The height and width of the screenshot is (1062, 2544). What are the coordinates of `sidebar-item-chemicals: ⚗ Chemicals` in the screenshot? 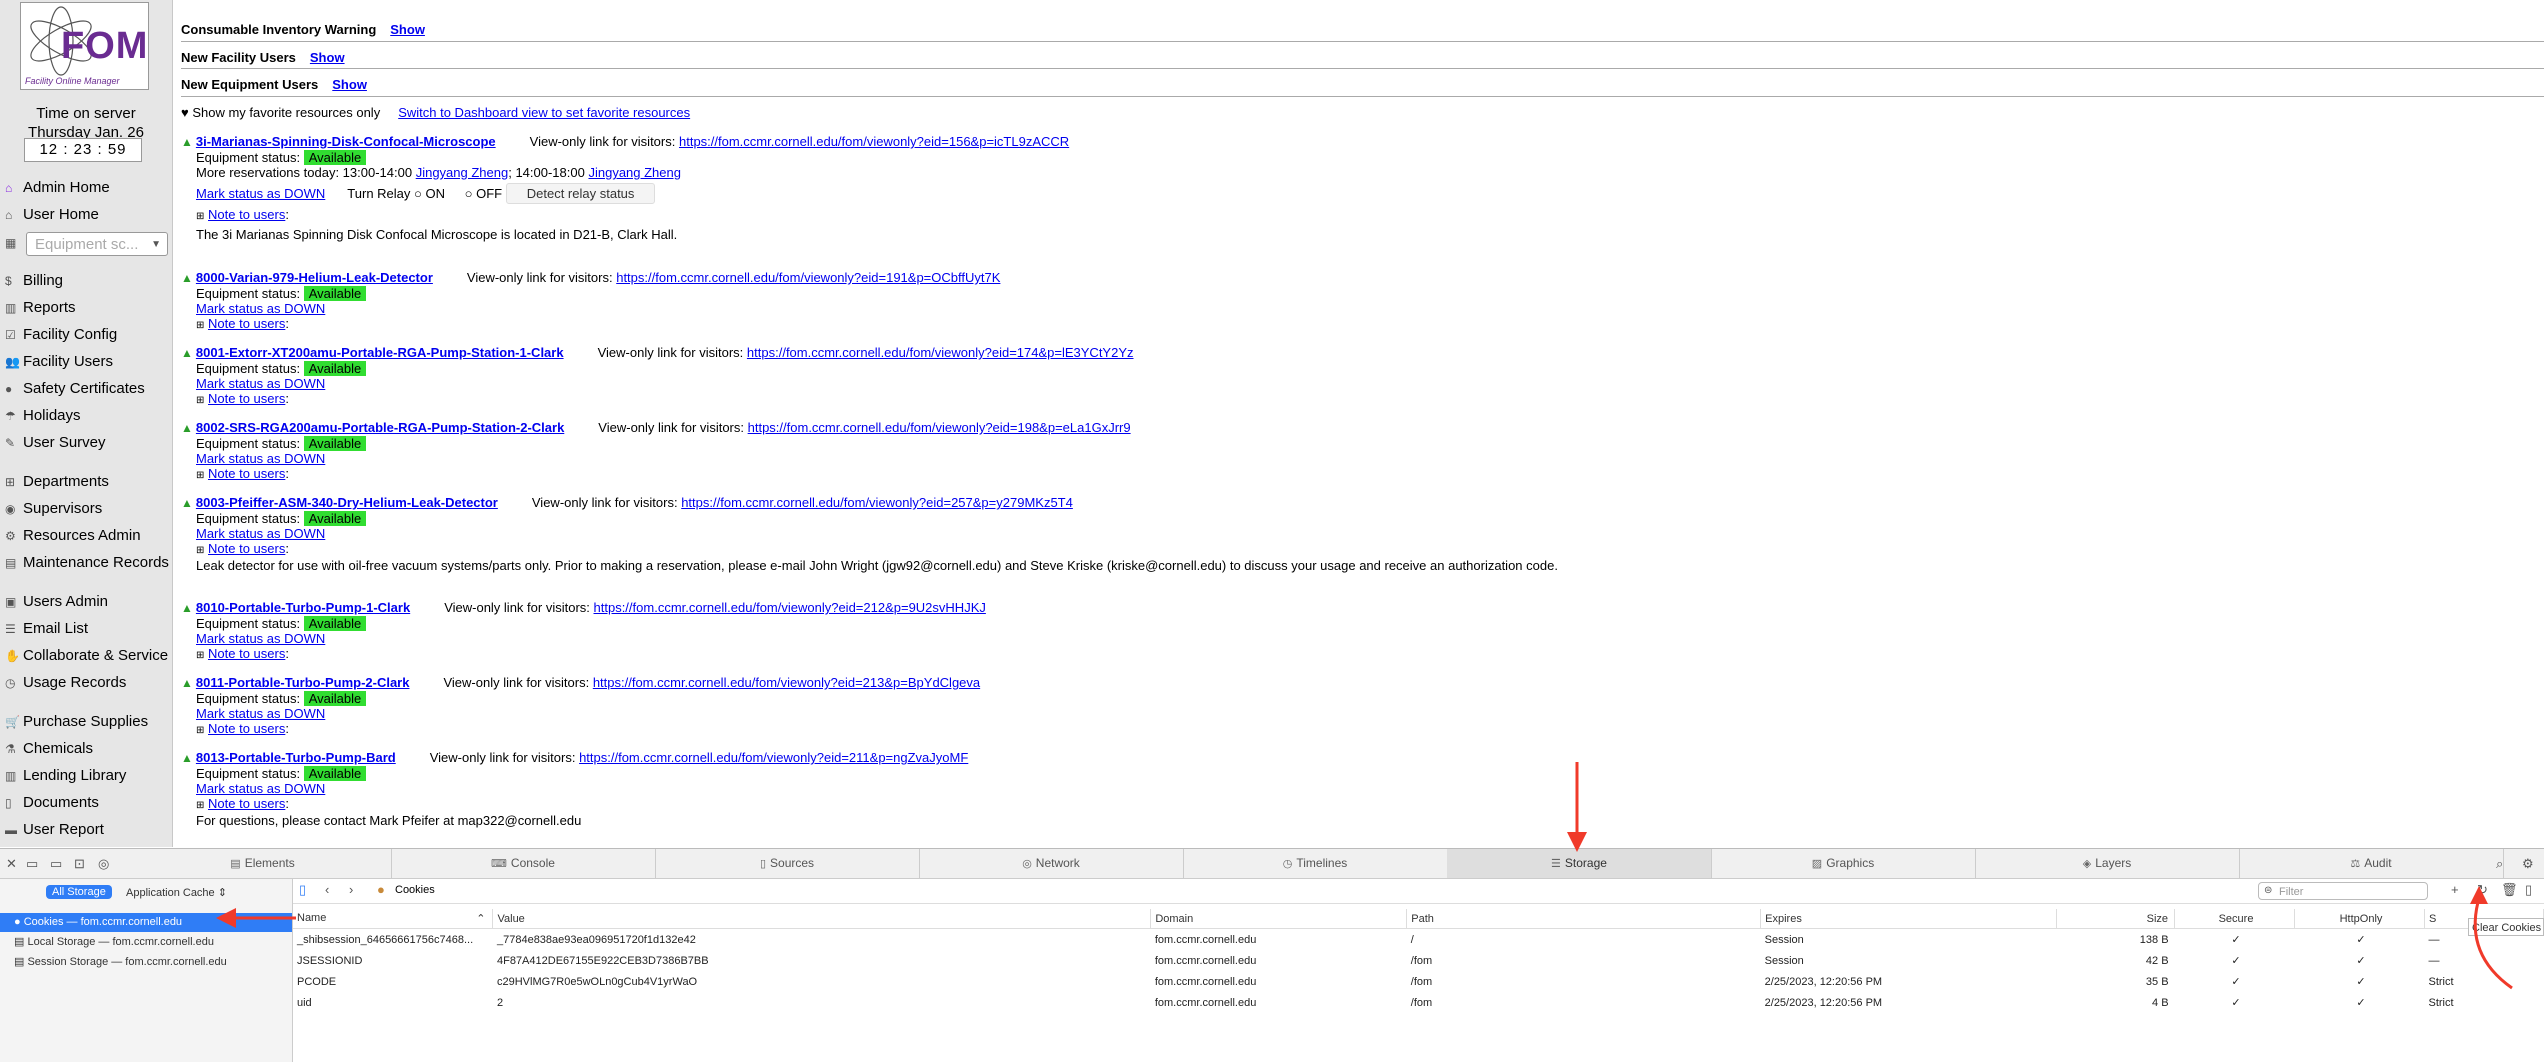 It's located at (49, 749).